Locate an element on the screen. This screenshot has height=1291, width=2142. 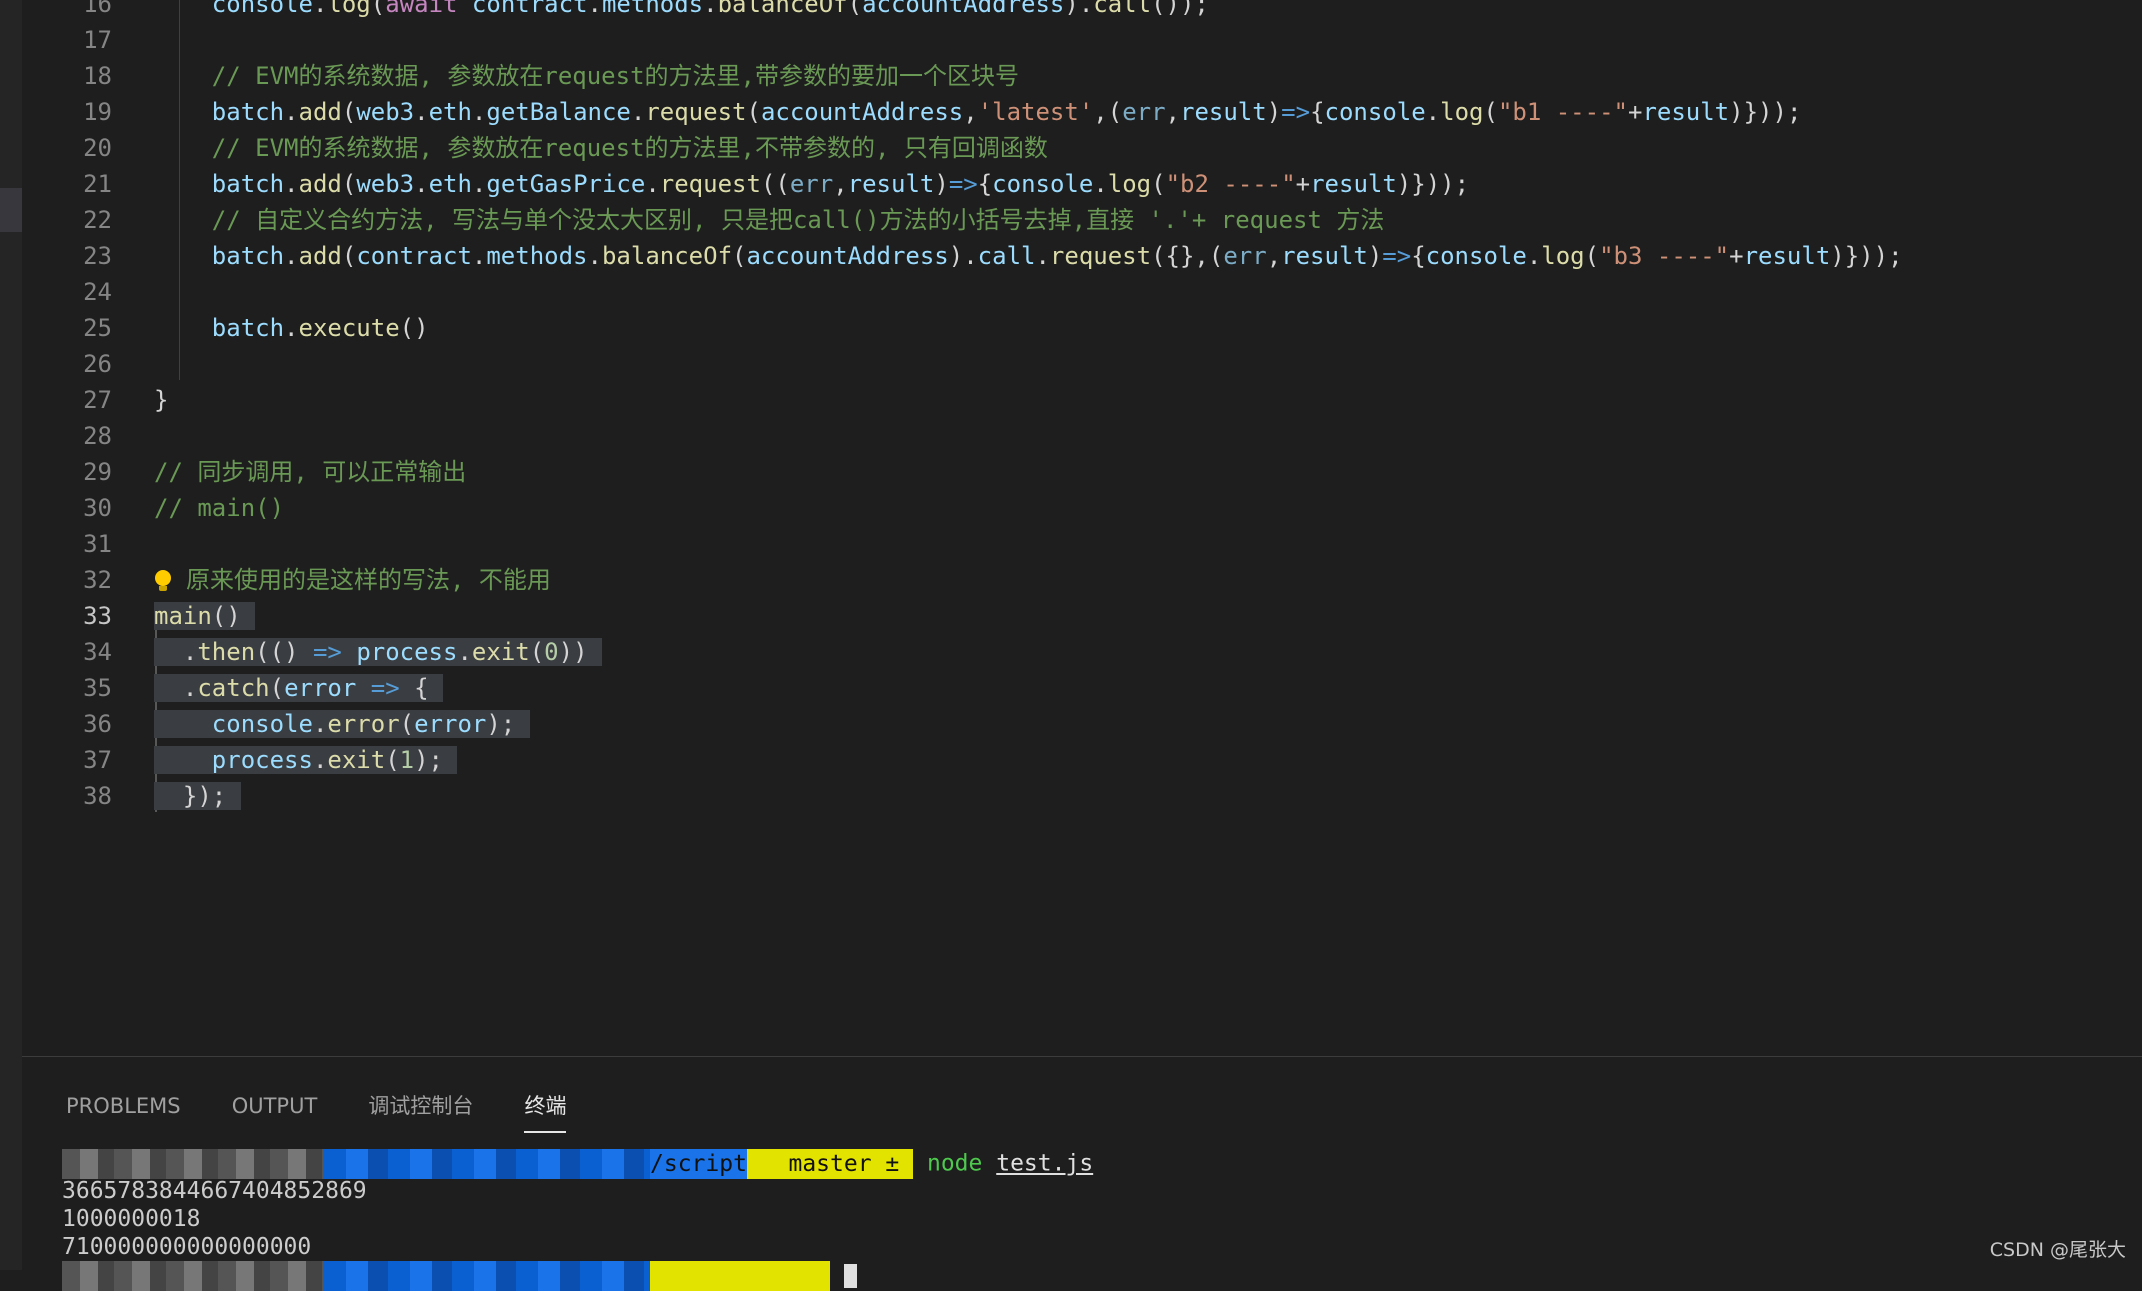
line-number: 31 is located at coordinates (97, 544).